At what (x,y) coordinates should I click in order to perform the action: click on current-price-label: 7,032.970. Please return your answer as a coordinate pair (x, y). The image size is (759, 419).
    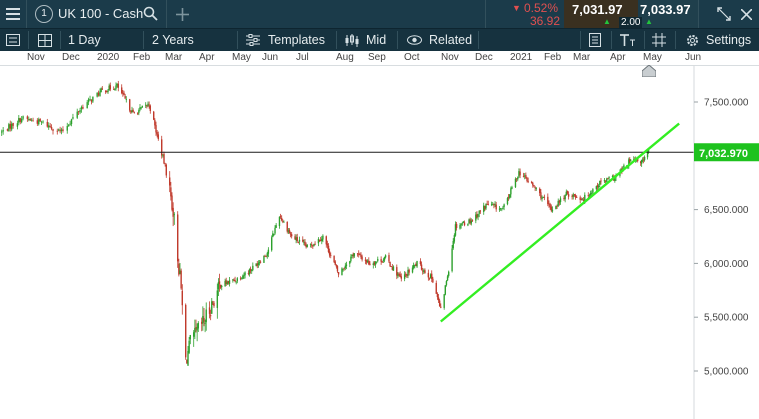
    Looking at the image, I should click on (723, 154).